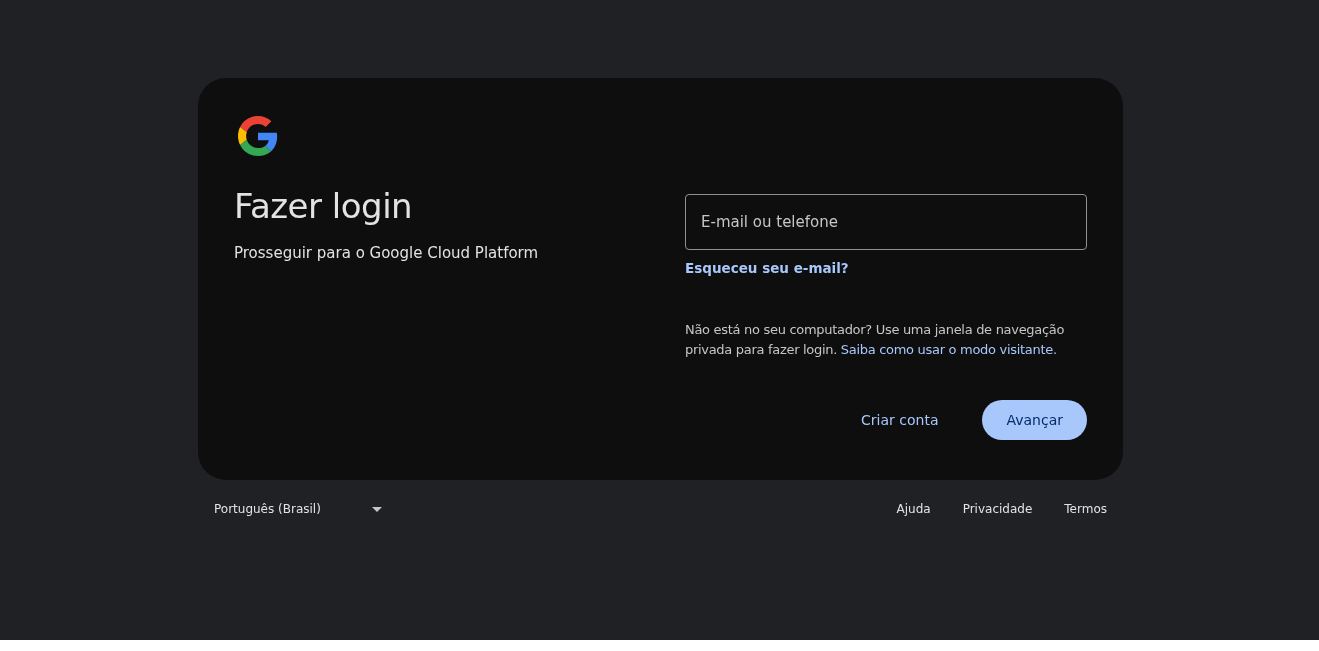 This screenshot has width=1319, height=651. What do you see at coordinates (767, 268) in the screenshot?
I see `forgot-email-link: Esqueceu seu e-mail?` at bounding box center [767, 268].